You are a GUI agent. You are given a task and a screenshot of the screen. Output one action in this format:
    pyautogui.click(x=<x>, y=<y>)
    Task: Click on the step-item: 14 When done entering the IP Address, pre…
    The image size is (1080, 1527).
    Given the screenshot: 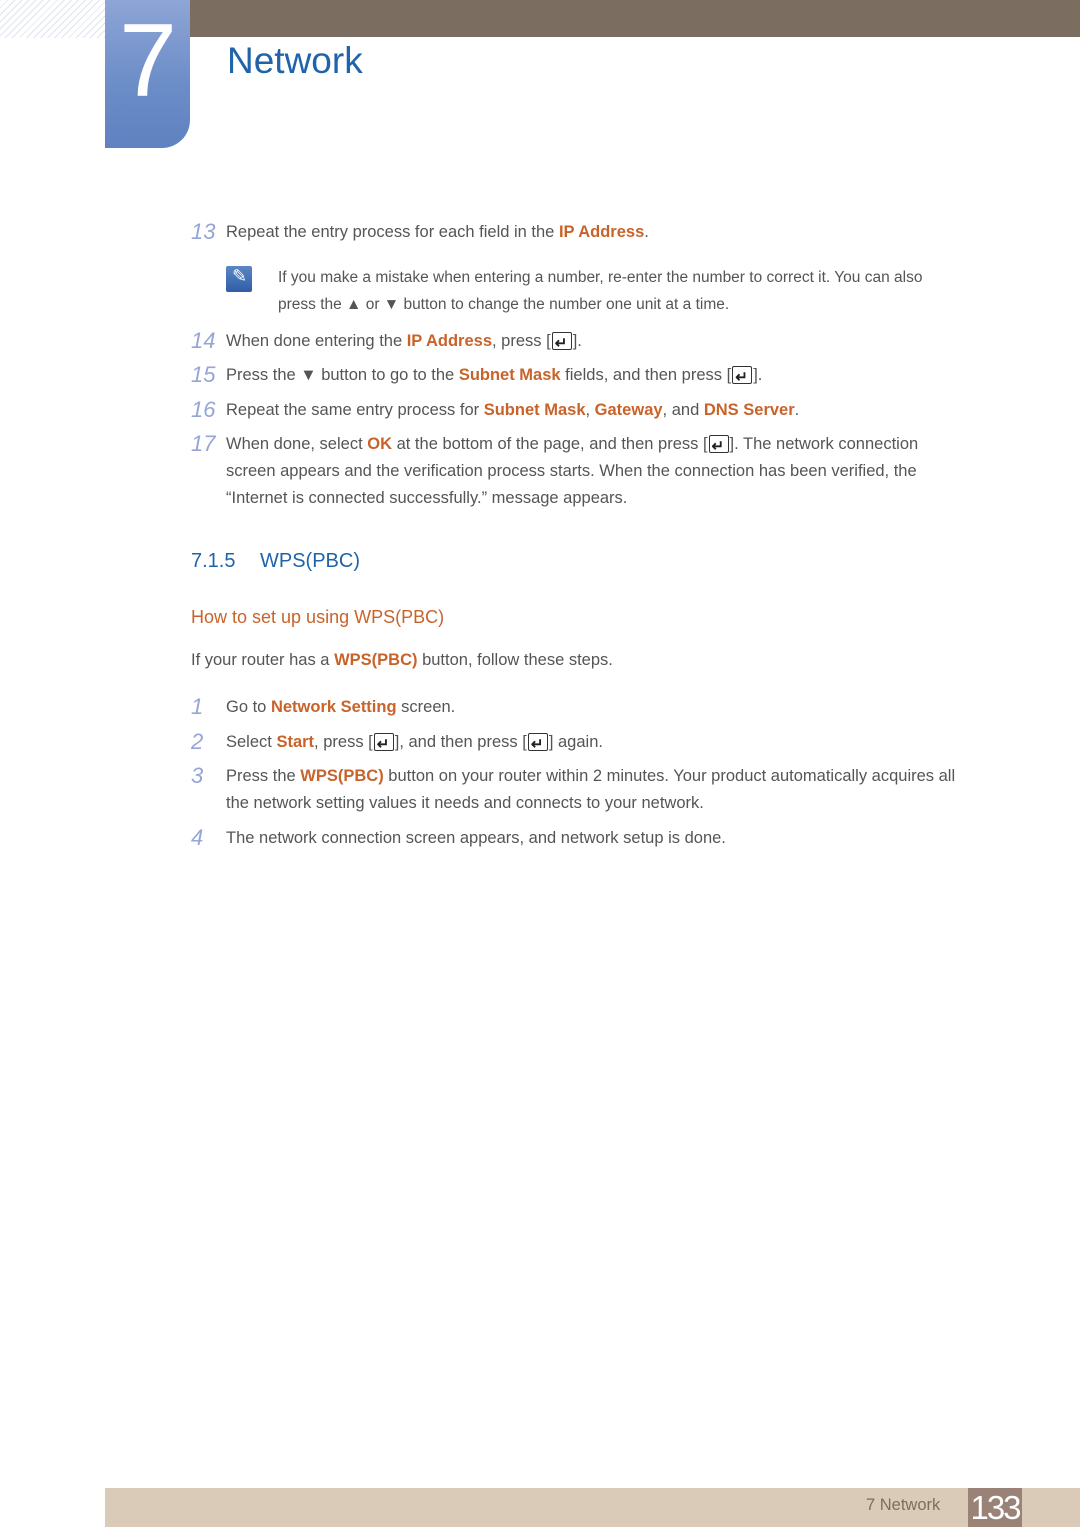 What is the action you would take?
    pyautogui.click(x=386, y=342)
    